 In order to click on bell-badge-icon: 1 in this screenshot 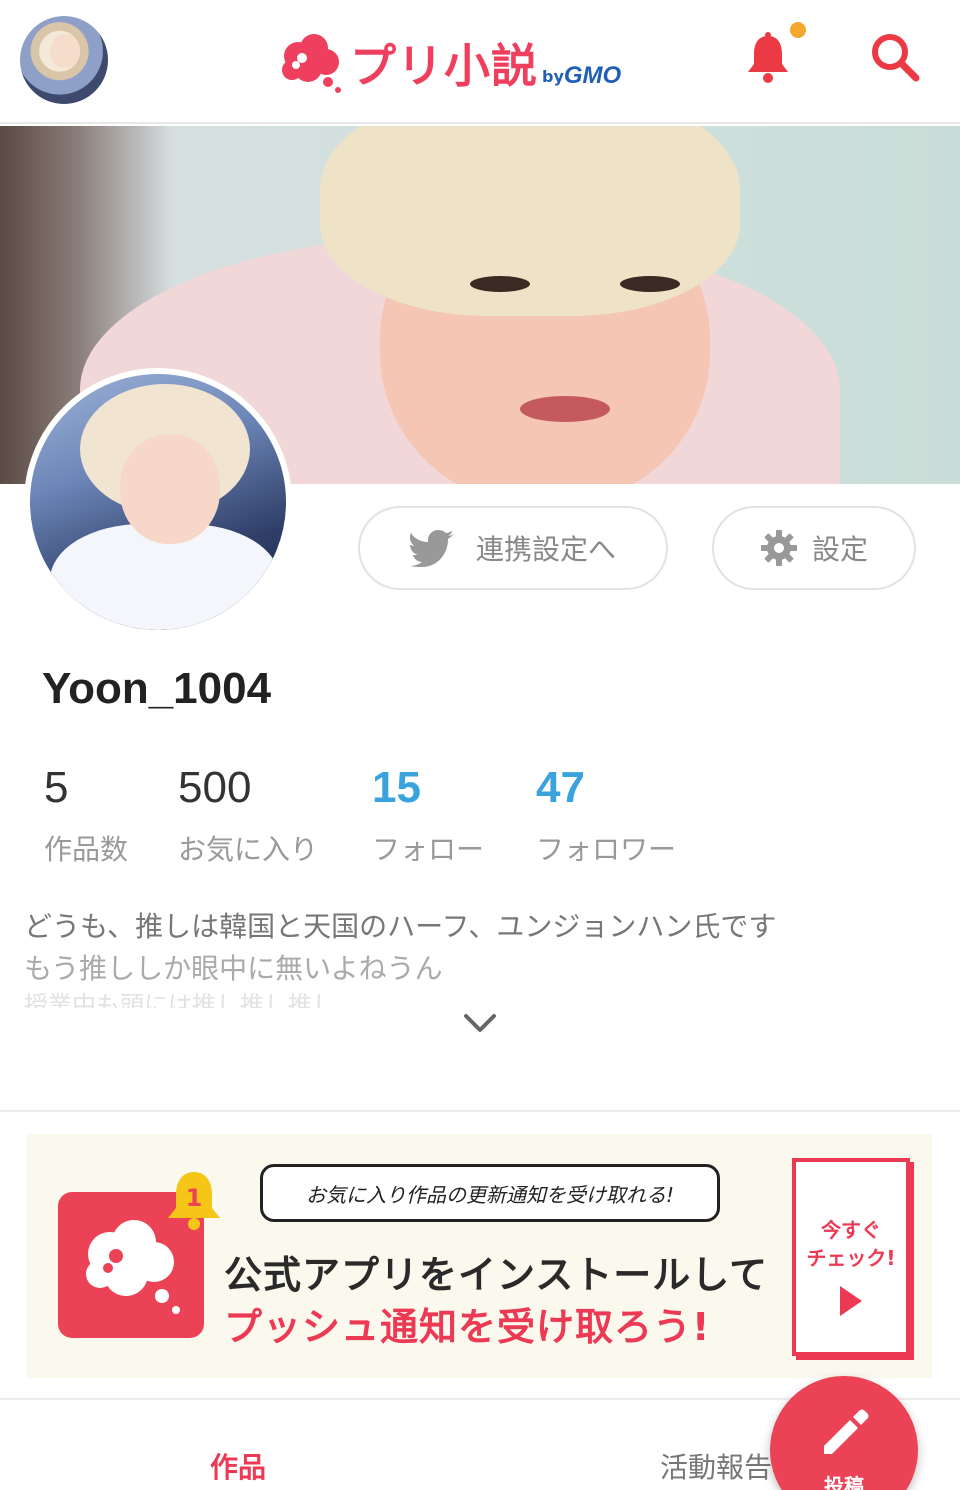, I will do `click(194, 1201)`.